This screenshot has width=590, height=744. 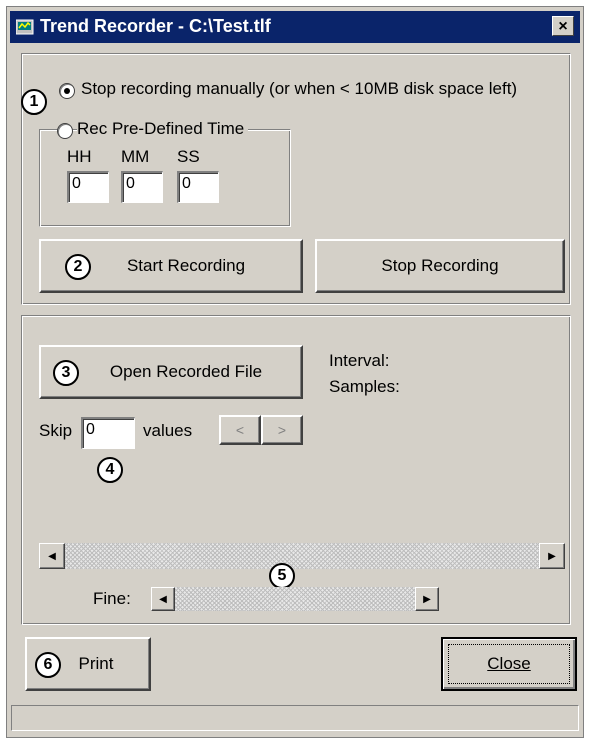 What do you see at coordinates (56, 430) in the screenshot?
I see `skip-label: Skip` at bounding box center [56, 430].